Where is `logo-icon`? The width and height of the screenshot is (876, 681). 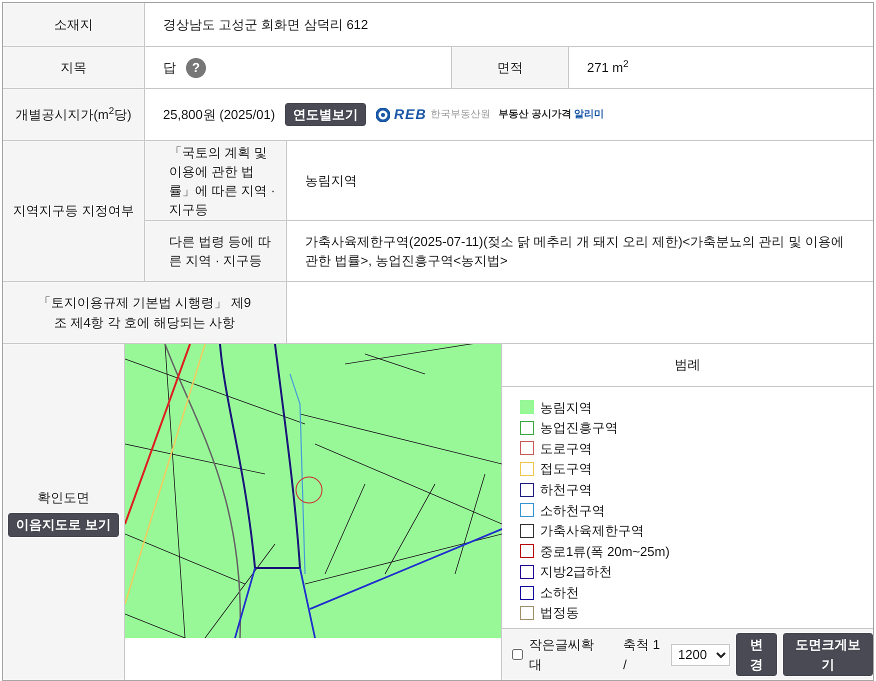
logo-icon is located at coordinates (383, 115).